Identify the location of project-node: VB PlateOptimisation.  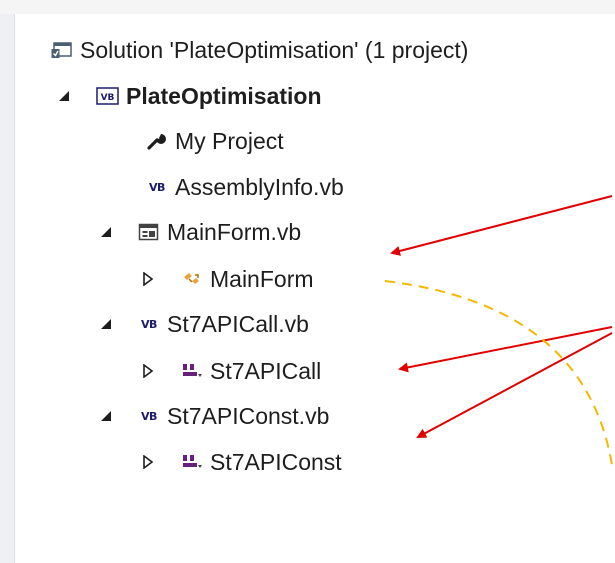
(189, 96).